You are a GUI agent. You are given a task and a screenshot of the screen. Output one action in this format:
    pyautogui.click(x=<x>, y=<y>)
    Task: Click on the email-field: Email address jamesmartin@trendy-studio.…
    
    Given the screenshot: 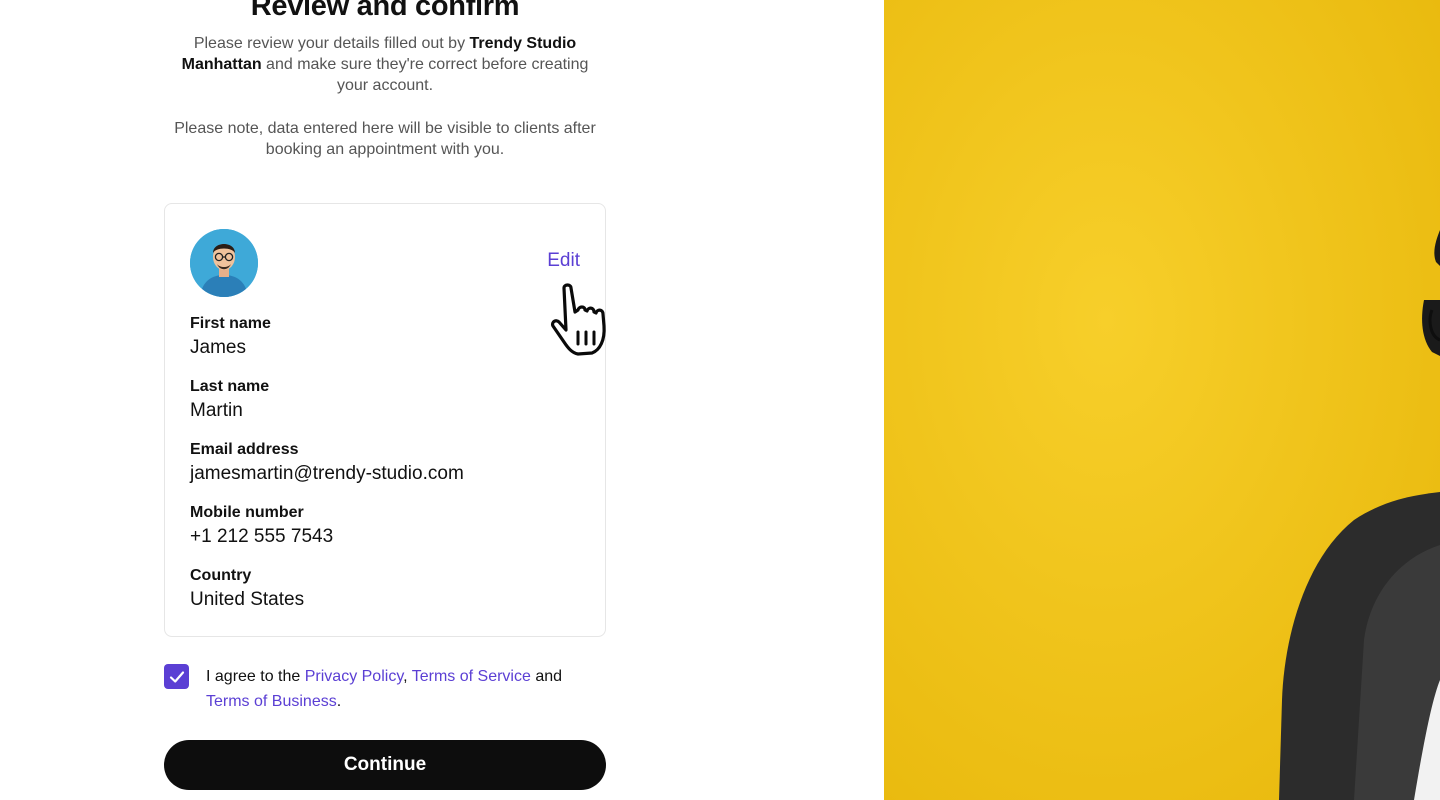 What is the action you would take?
    pyautogui.click(x=327, y=463)
    